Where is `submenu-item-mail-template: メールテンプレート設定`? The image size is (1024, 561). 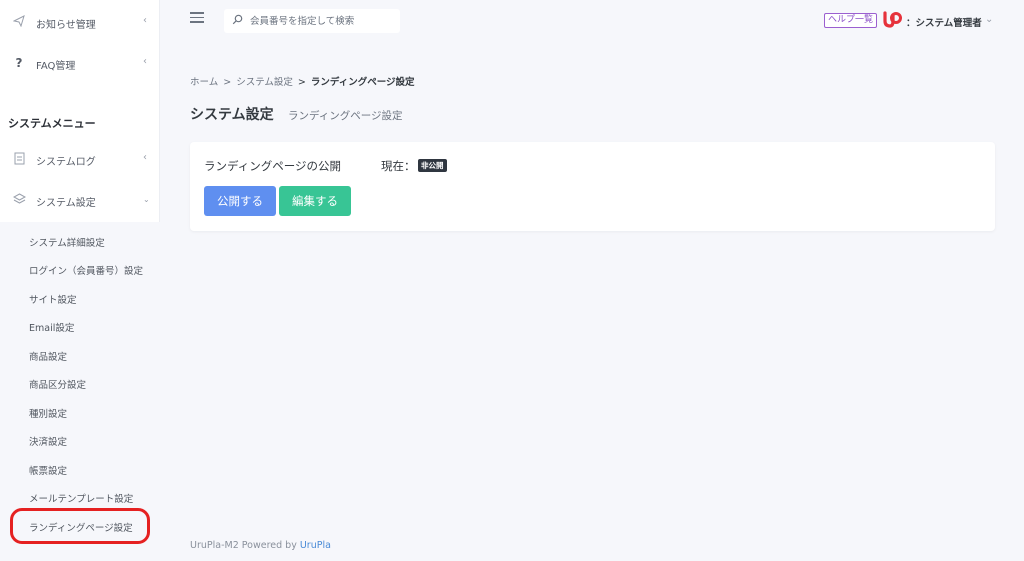
submenu-item-mail-template: メールテンプレート設定 is located at coordinates (81, 498).